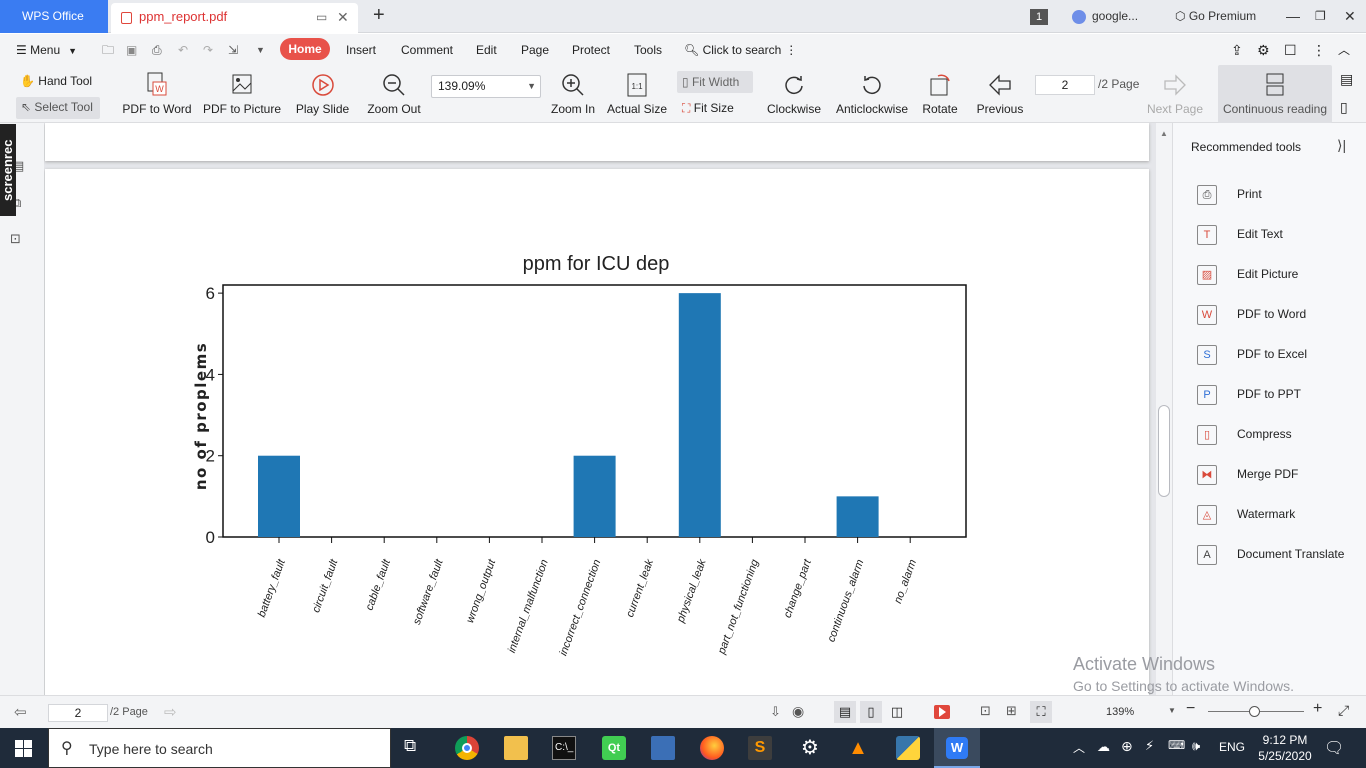  I want to click on zoom-slider-handle, so click(1254, 711).